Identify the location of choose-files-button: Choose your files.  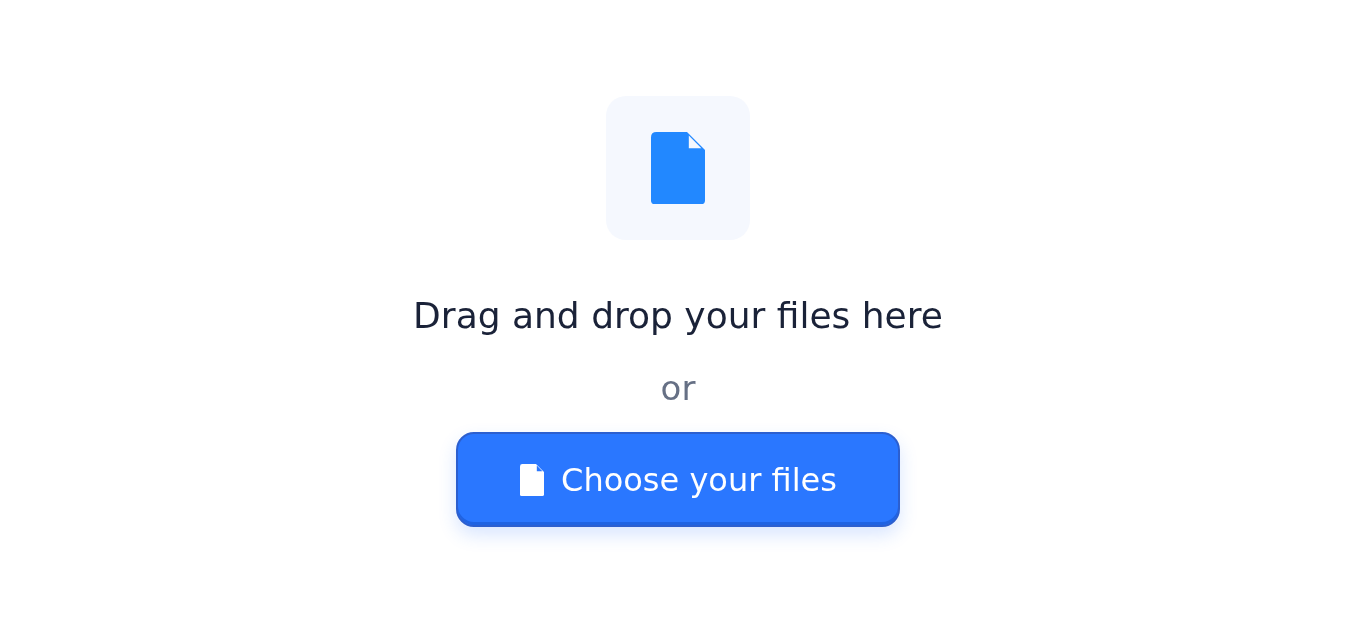
(678, 479).